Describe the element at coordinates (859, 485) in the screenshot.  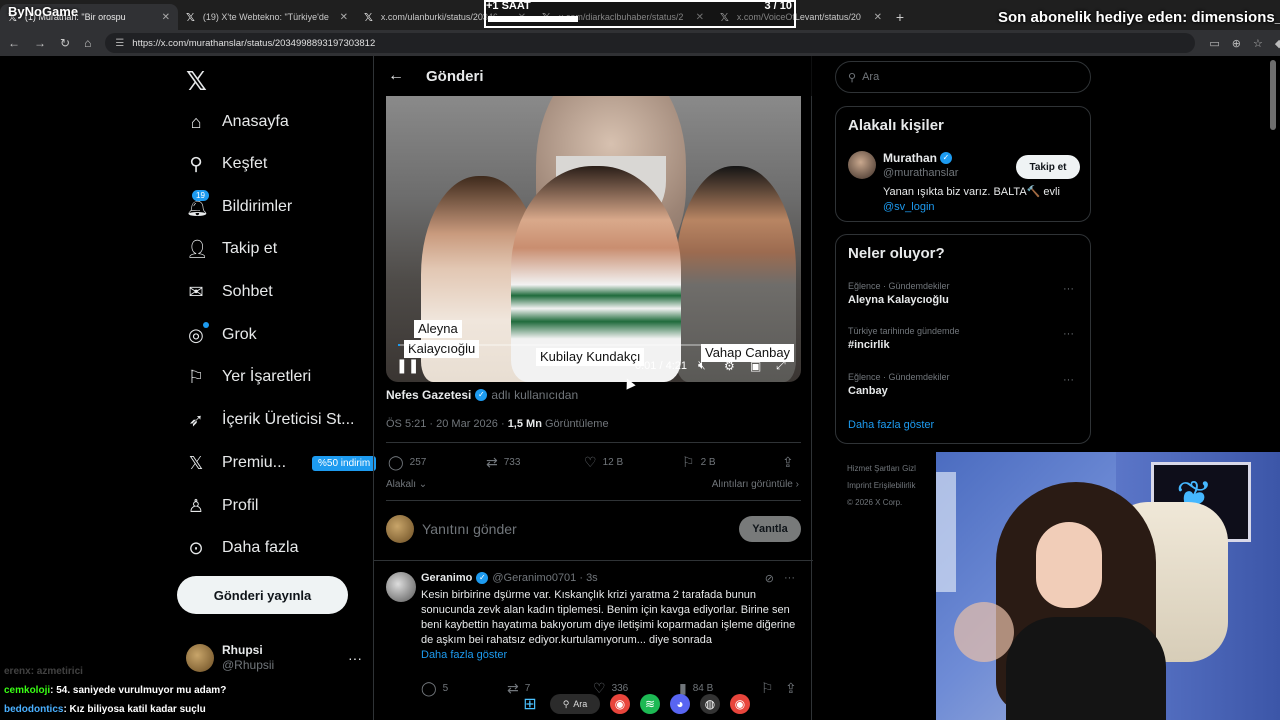
I see `footer-link: Imprint` at that location.